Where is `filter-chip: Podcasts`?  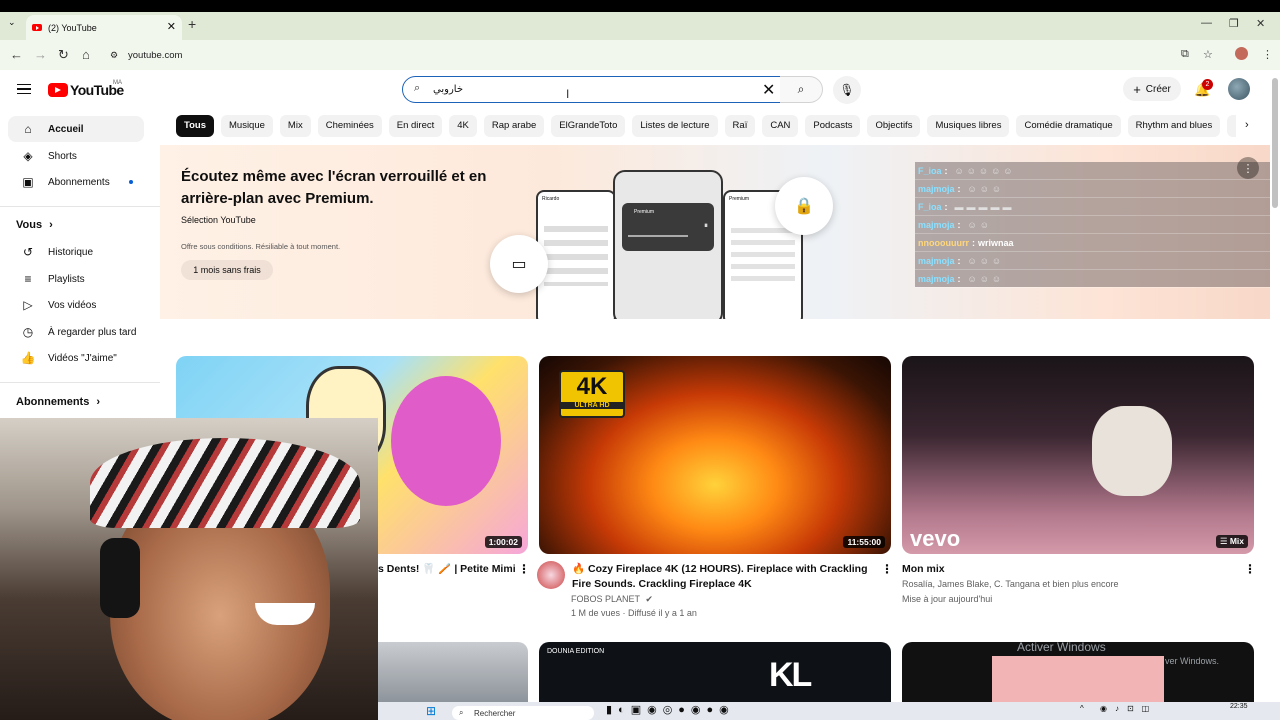
filter-chip: Podcasts is located at coordinates (833, 126).